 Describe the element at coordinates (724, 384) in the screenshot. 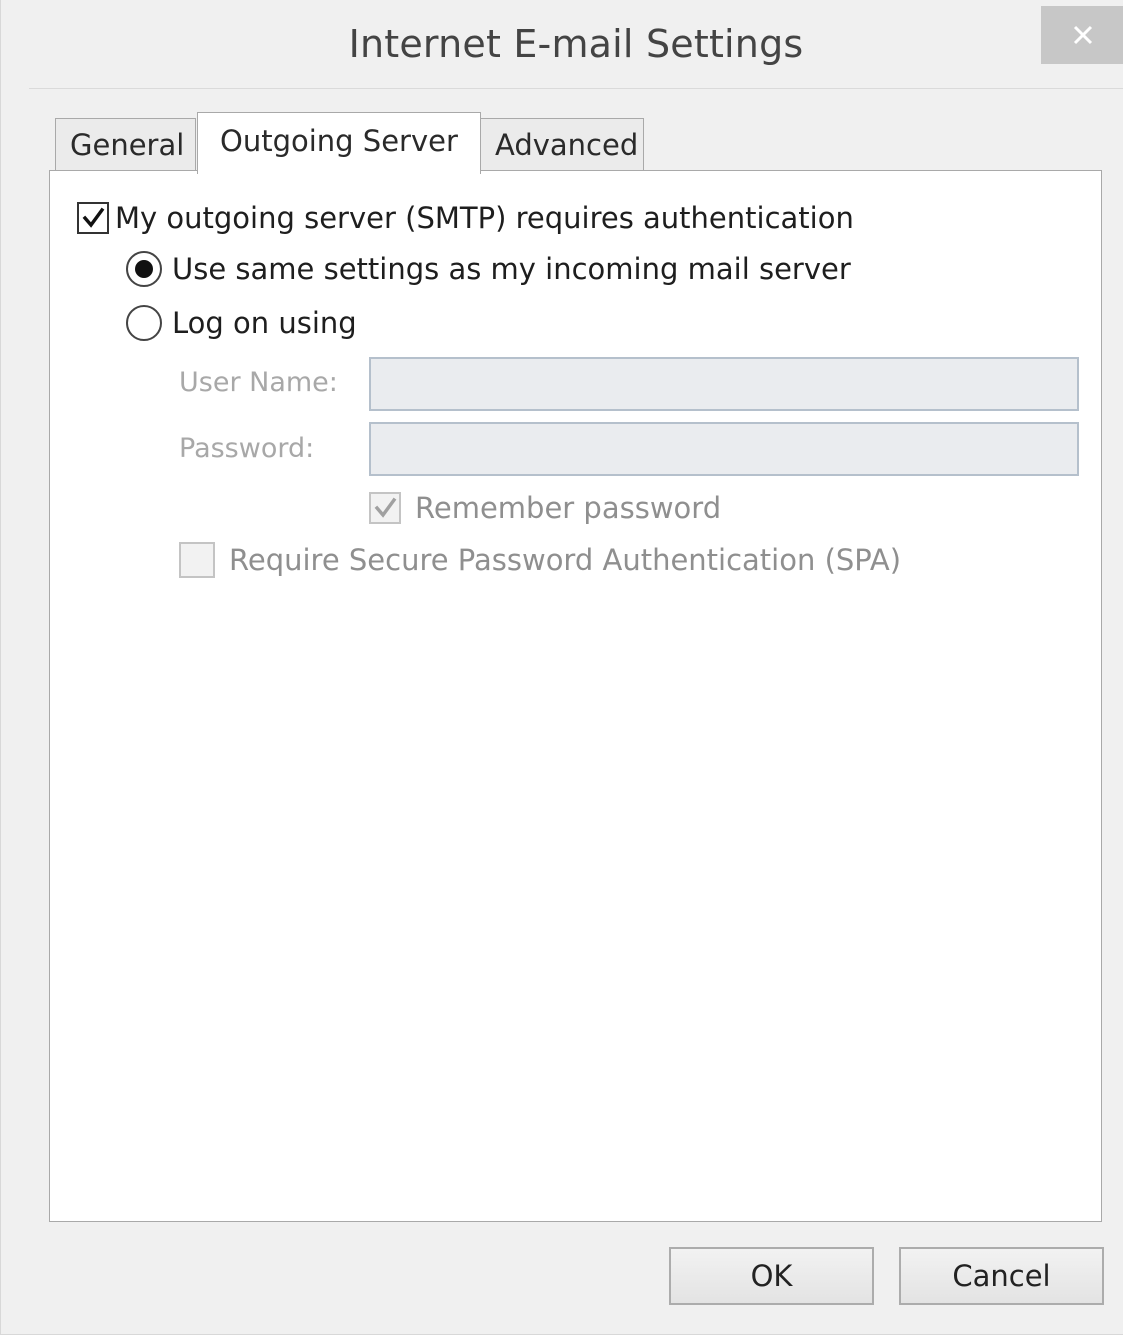

I see `username-field` at that location.